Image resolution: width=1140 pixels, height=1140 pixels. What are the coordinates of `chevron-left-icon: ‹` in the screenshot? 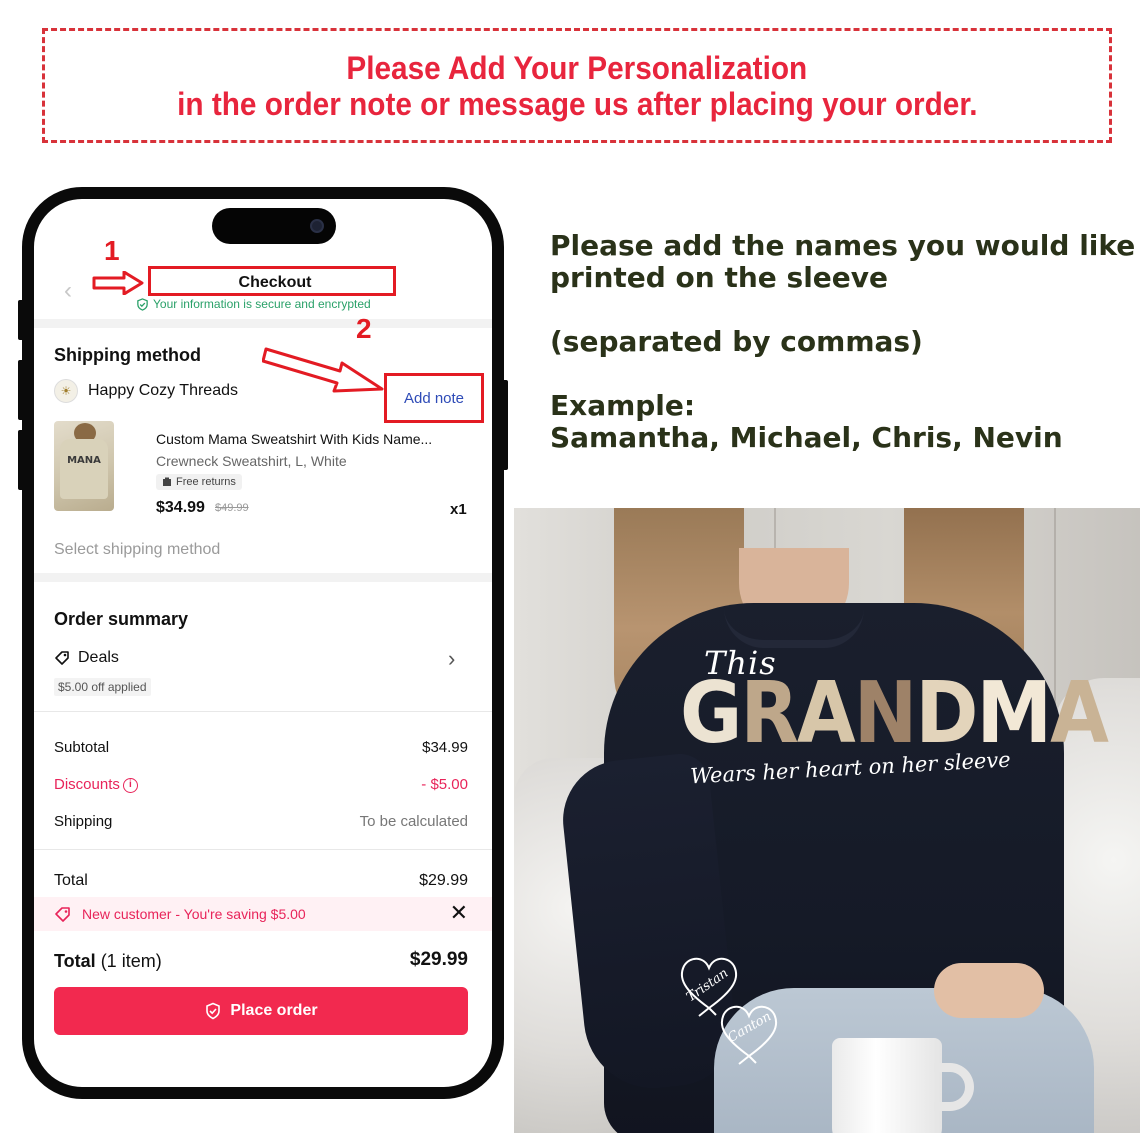 It's located at (68, 291).